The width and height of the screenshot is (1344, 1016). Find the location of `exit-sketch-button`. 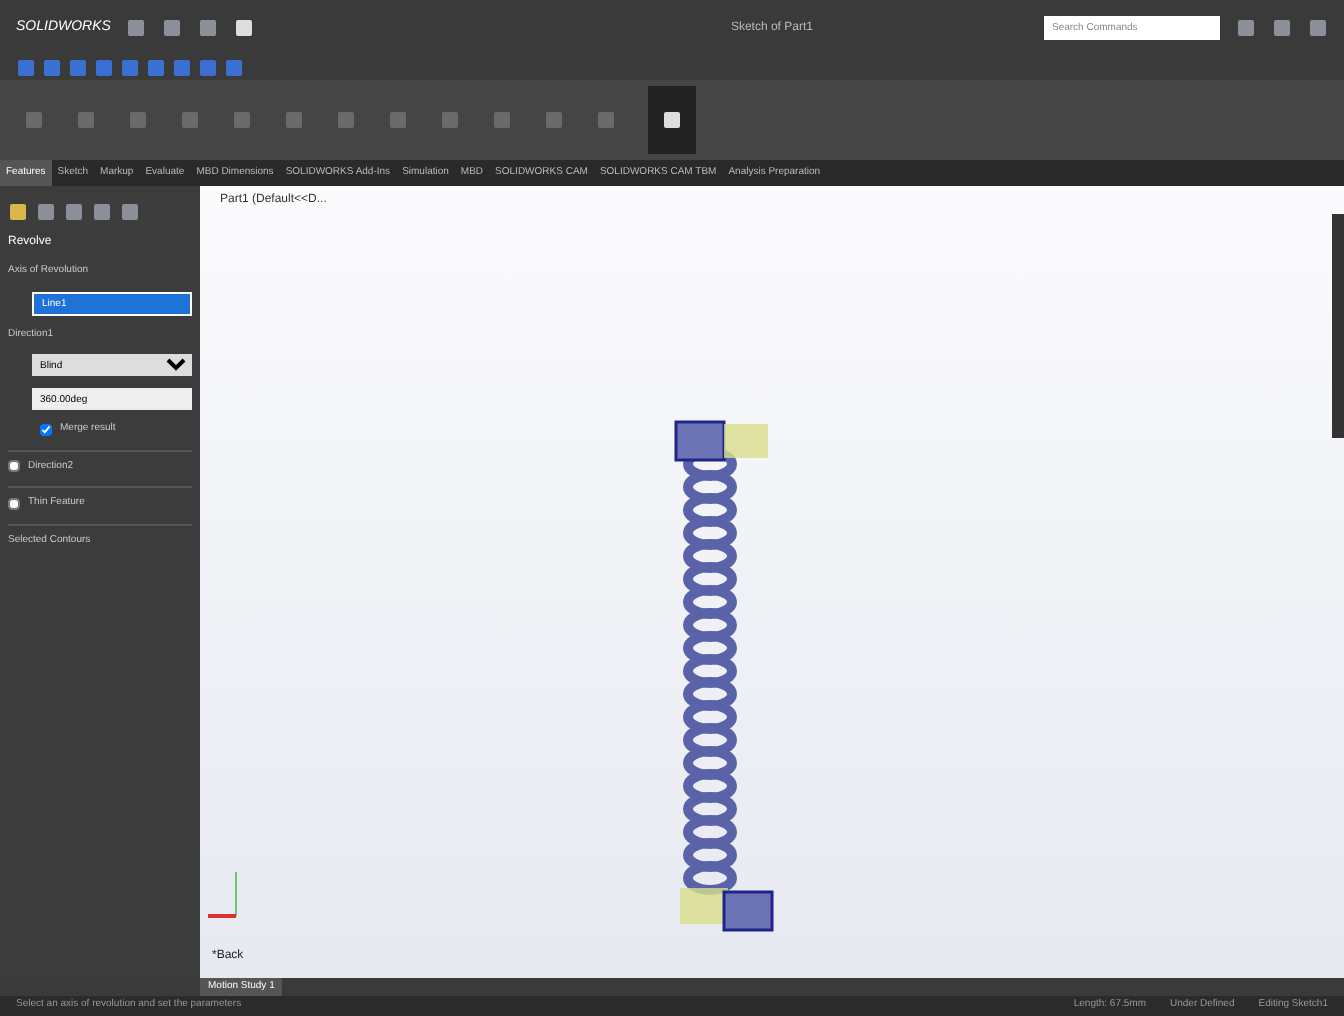

exit-sketch-button is located at coordinates (672, 120).